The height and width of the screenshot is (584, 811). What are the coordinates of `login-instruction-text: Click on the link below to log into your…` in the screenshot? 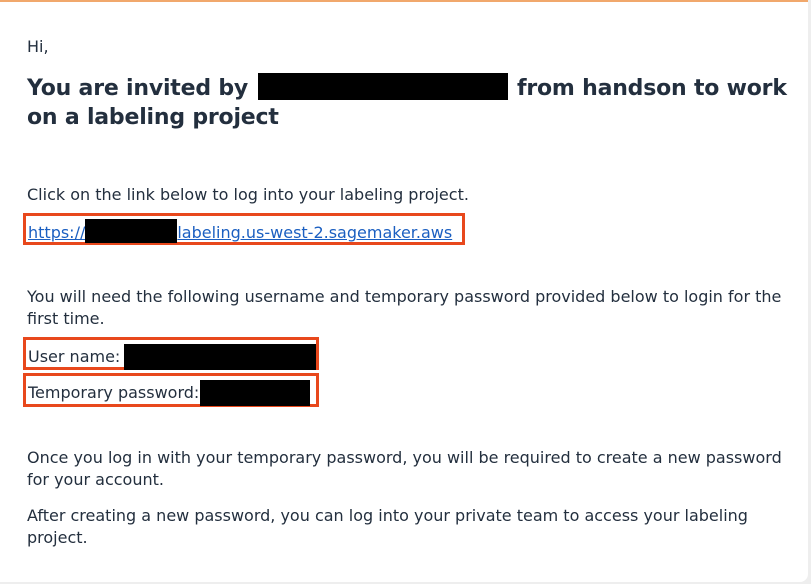 It's located at (248, 194).